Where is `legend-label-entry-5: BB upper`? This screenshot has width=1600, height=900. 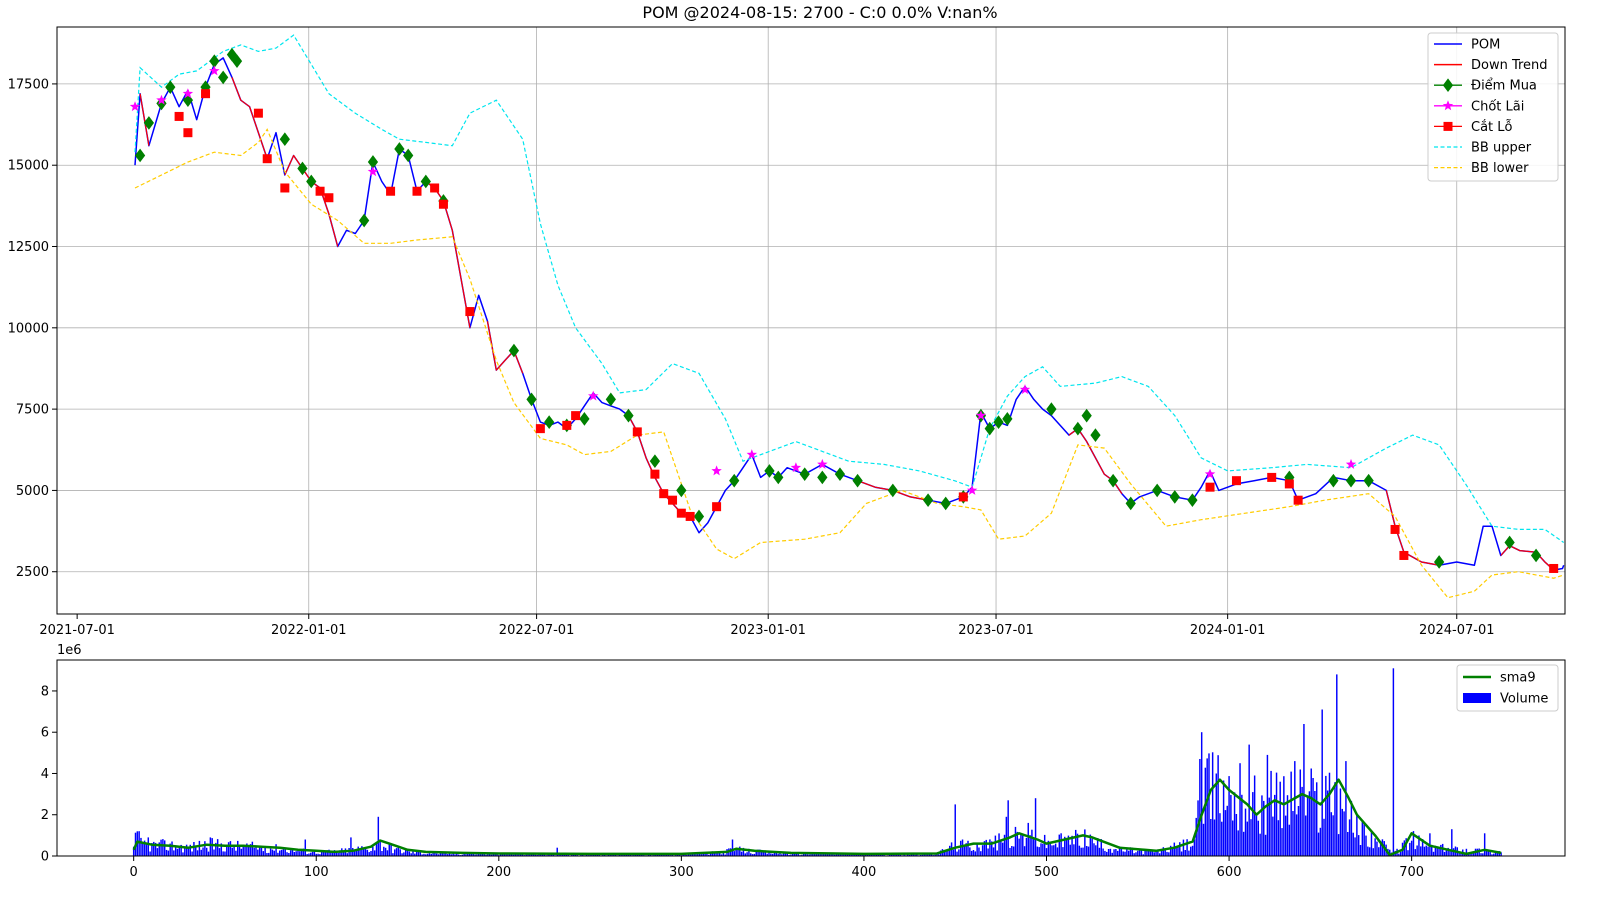
legend-label-entry-5: BB upper is located at coordinates (1501, 148).